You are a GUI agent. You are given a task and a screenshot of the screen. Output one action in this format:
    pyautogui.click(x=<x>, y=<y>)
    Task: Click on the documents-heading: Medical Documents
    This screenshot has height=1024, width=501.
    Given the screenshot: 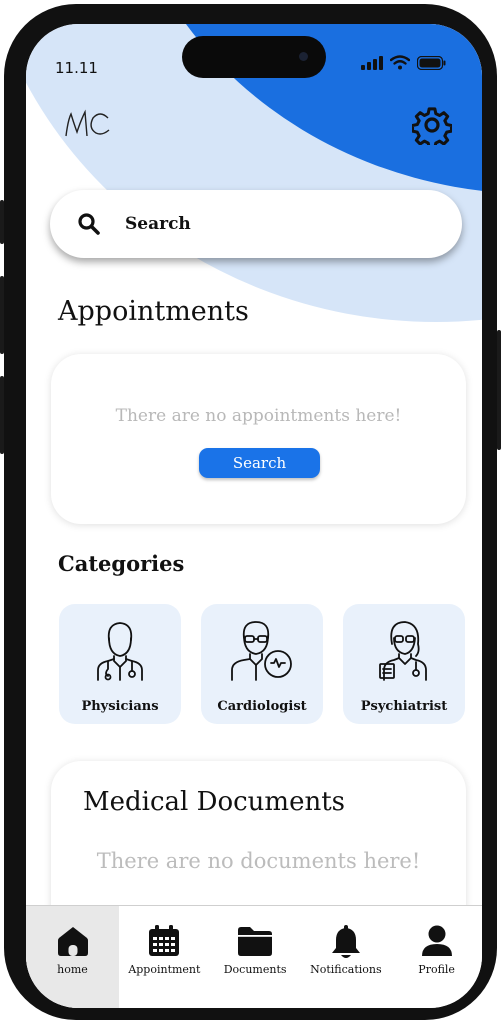 What is the action you would take?
    pyautogui.click(x=214, y=802)
    